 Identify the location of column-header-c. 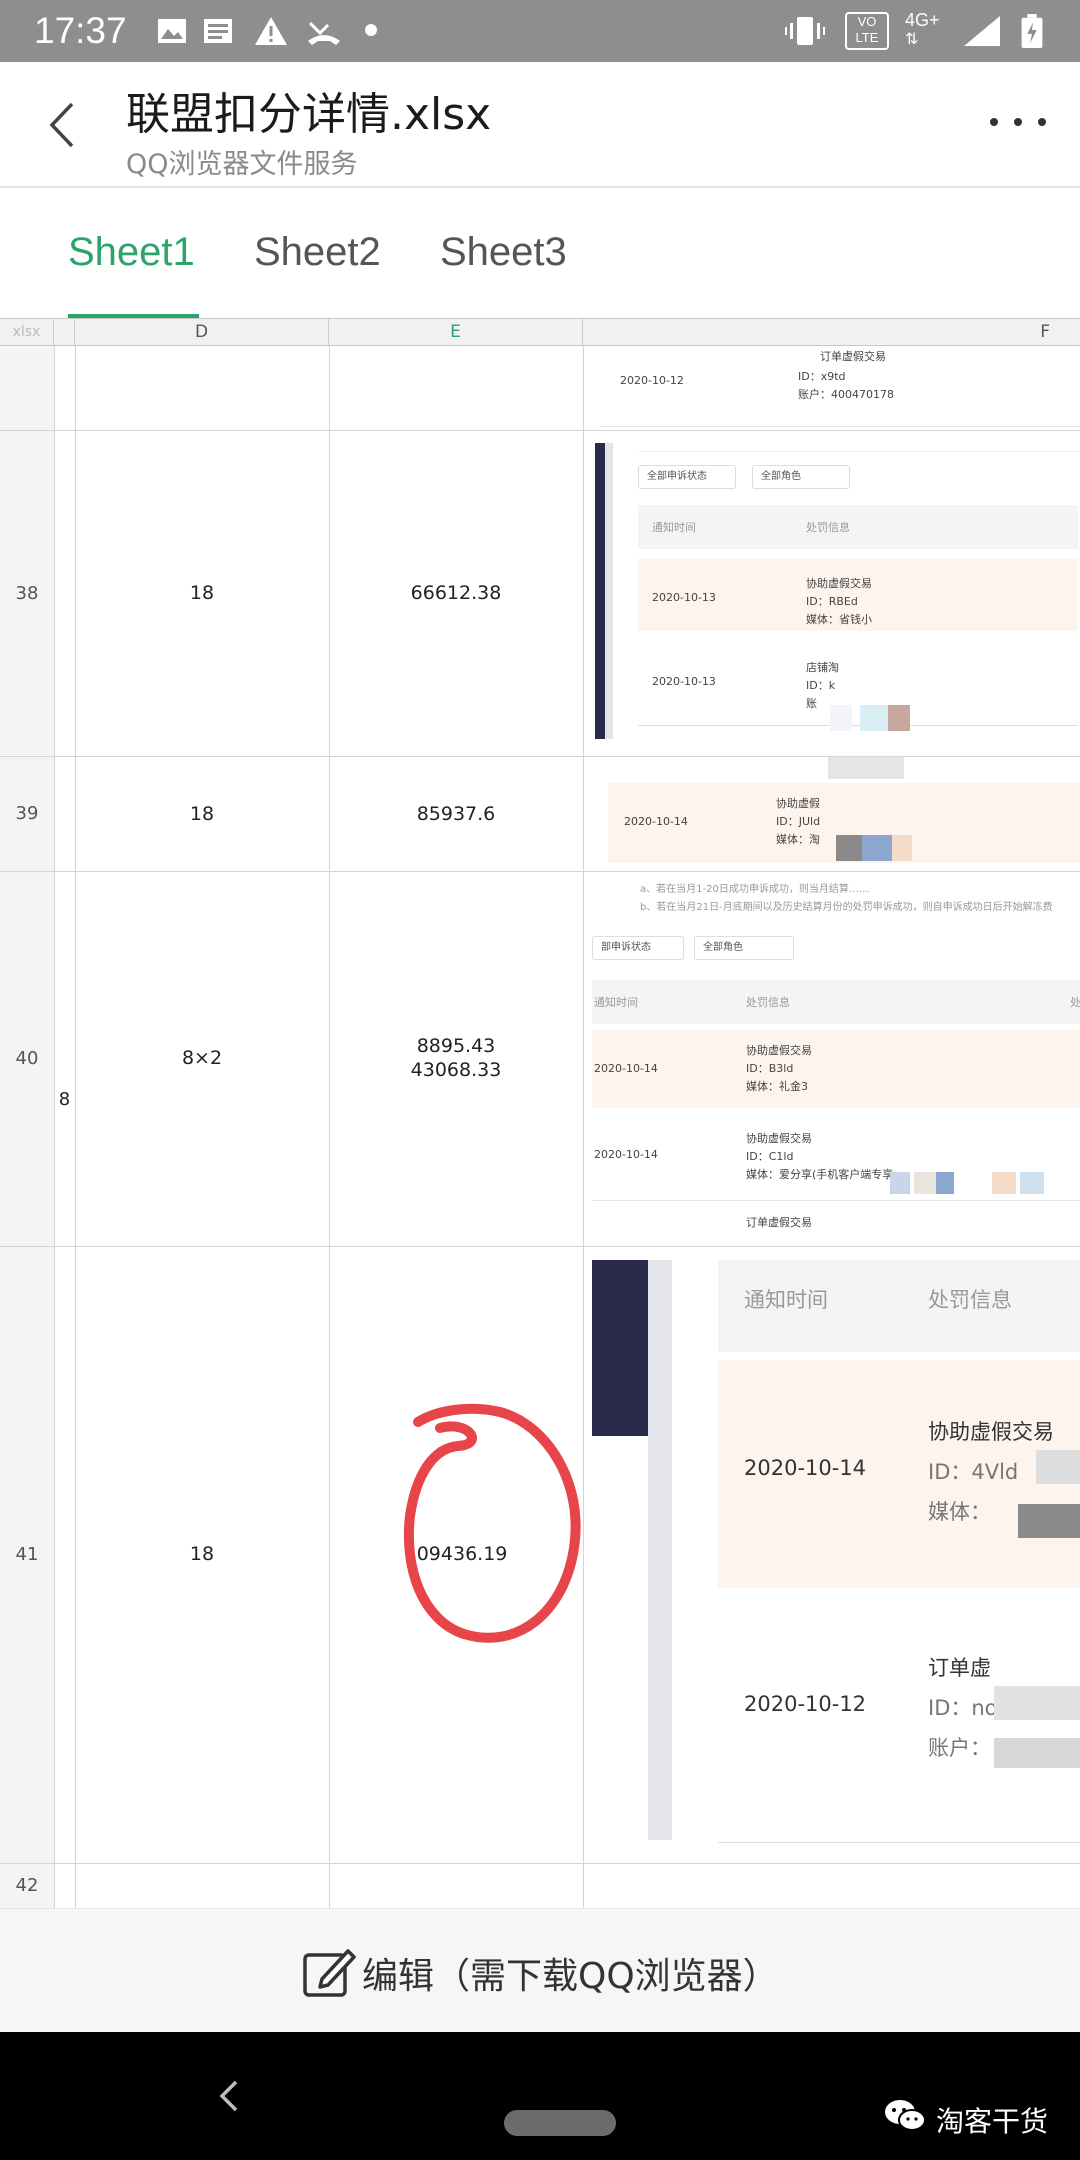
(64, 332).